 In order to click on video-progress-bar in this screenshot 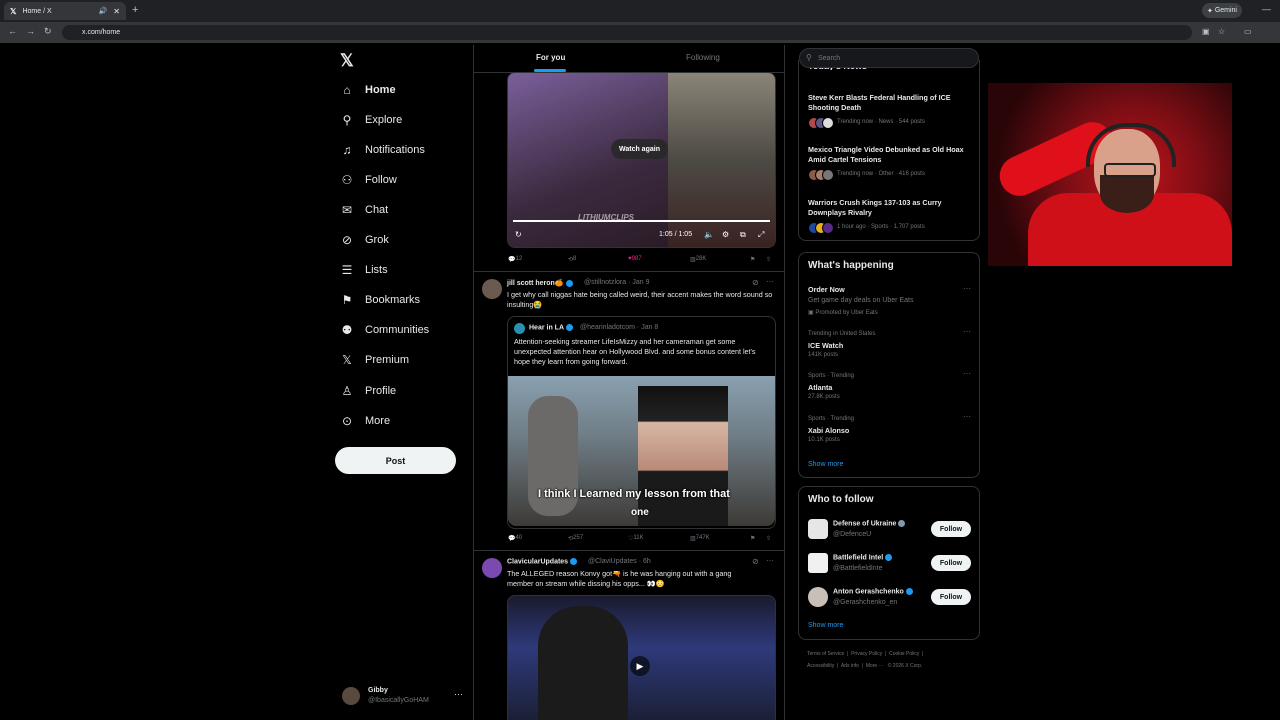, I will do `click(641, 221)`.